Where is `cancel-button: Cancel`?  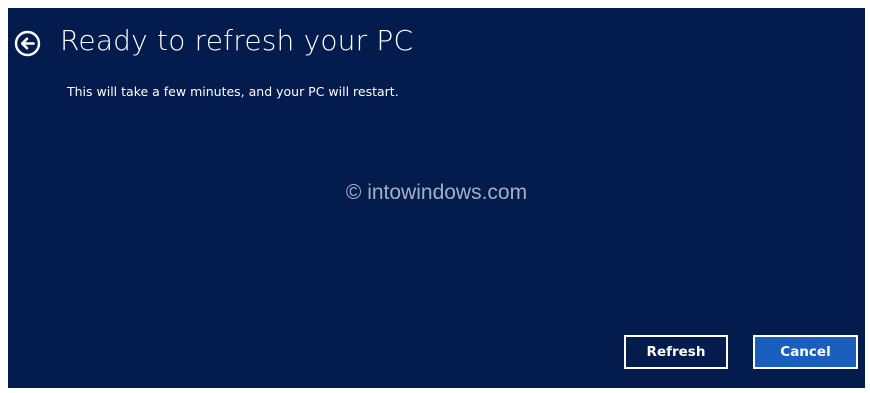 cancel-button: Cancel is located at coordinates (805, 352).